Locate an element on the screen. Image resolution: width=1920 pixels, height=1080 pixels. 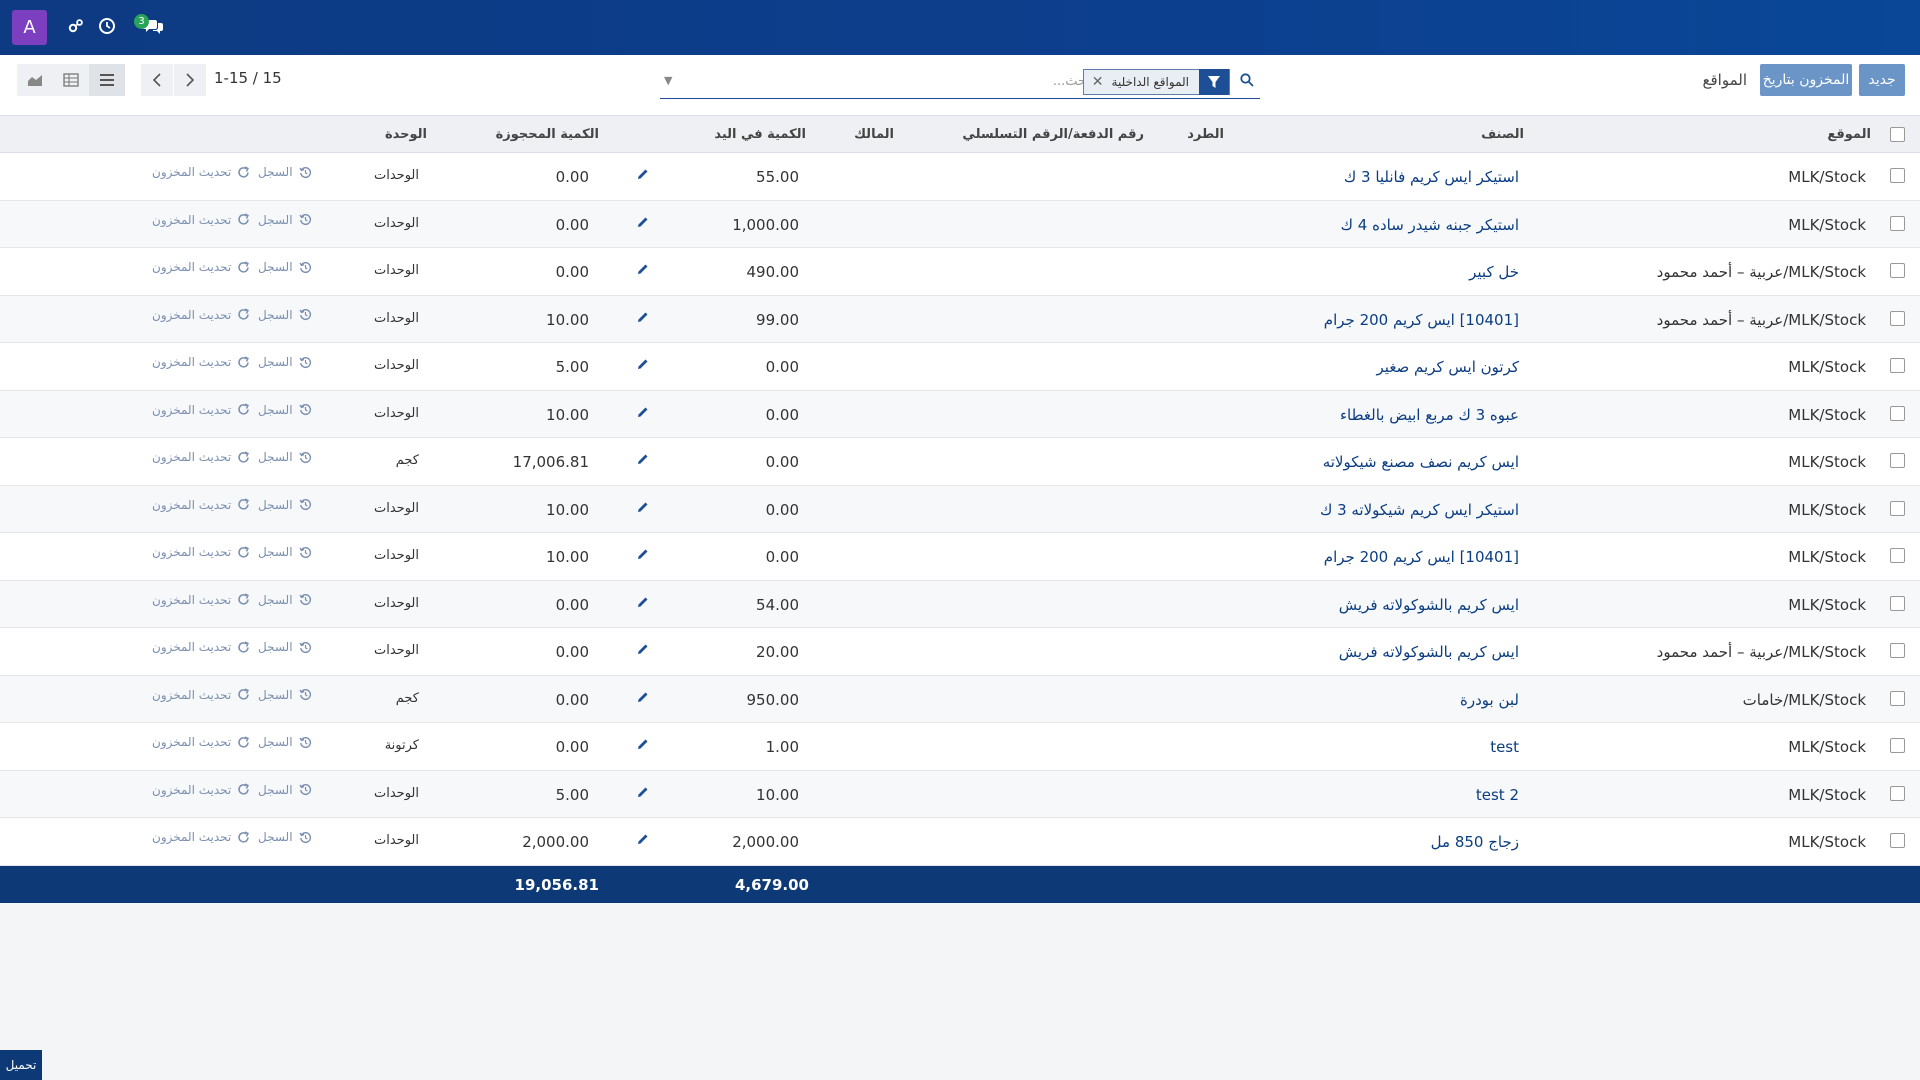
column-owner: المالك is located at coordinates (874, 134).